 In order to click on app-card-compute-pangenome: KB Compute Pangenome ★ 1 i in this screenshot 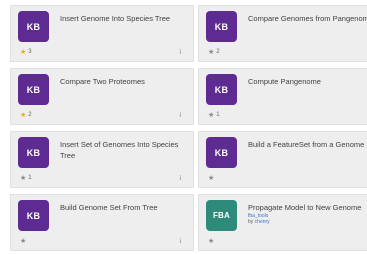, I will do `click(282, 96)`.